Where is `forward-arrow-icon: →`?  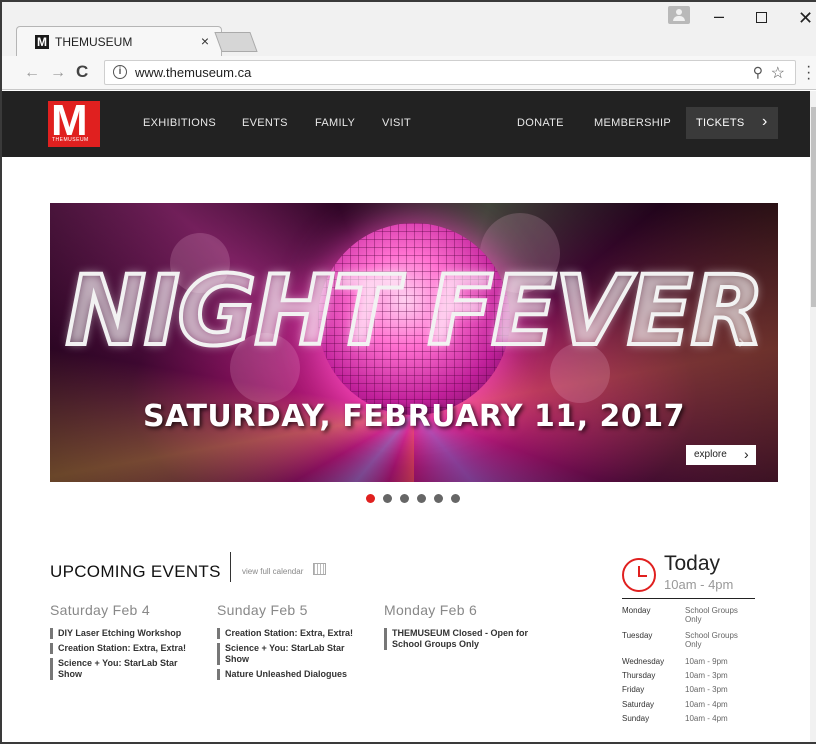 forward-arrow-icon: → is located at coordinates (58, 73).